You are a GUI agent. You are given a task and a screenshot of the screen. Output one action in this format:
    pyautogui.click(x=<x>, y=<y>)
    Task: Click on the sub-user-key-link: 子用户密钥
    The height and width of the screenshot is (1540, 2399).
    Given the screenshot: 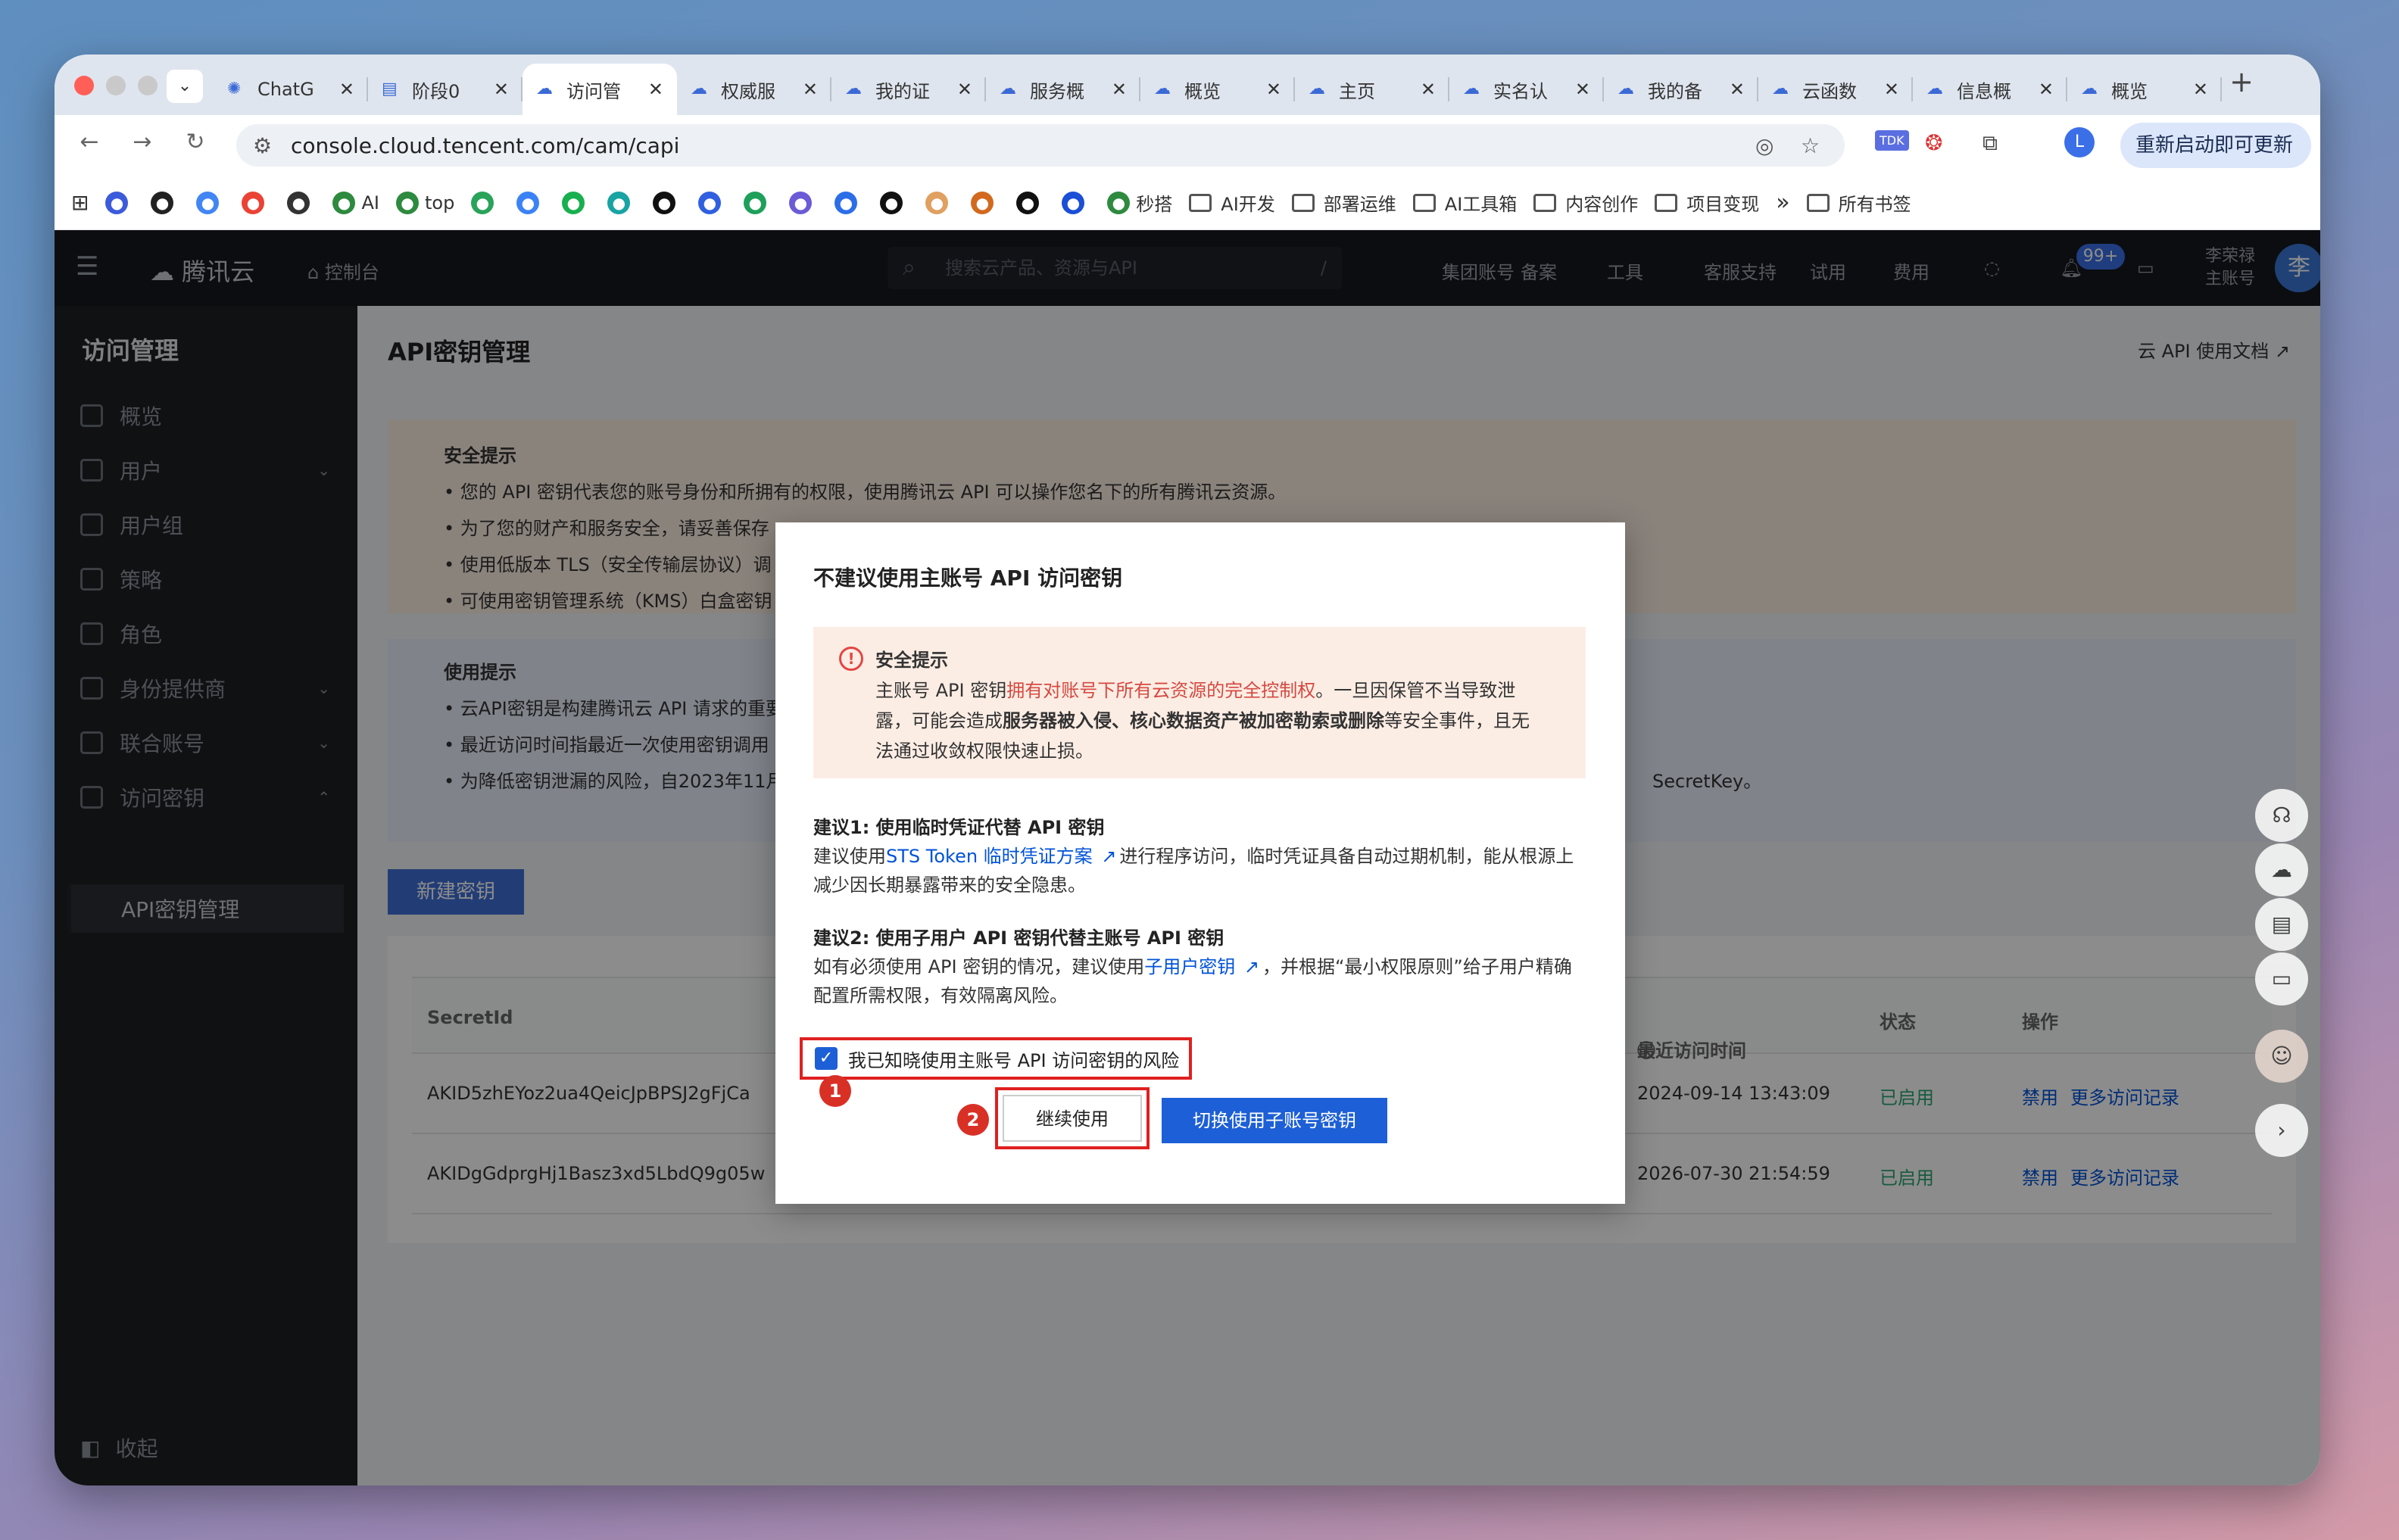 What is the action you would take?
    pyautogui.click(x=1189, y=967)
    